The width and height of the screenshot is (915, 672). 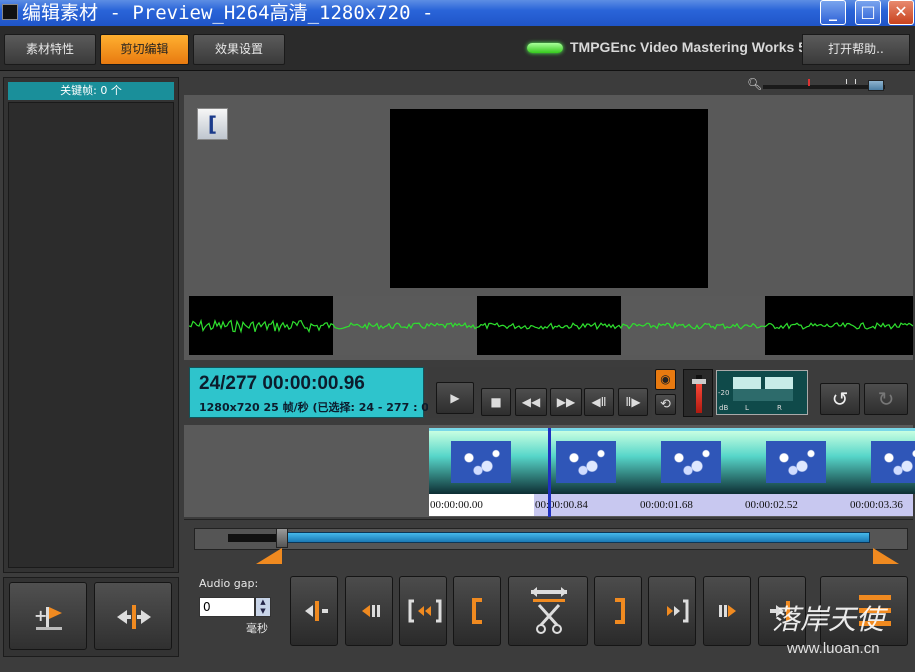 What do you see at coordinates (282, 538) in the screenshot?
I see `trim-slider-thumb` at bounding box center [282, 538].